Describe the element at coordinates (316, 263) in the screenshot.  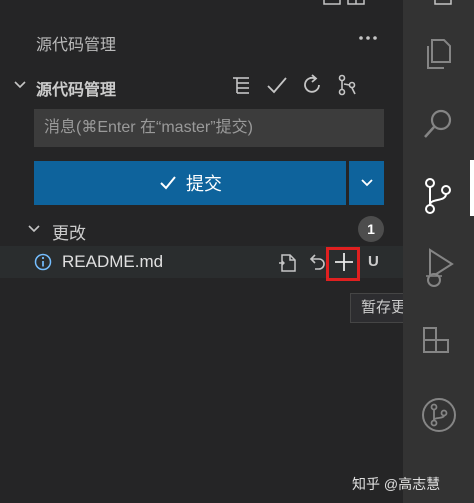
I see `discard-icon` at that location.